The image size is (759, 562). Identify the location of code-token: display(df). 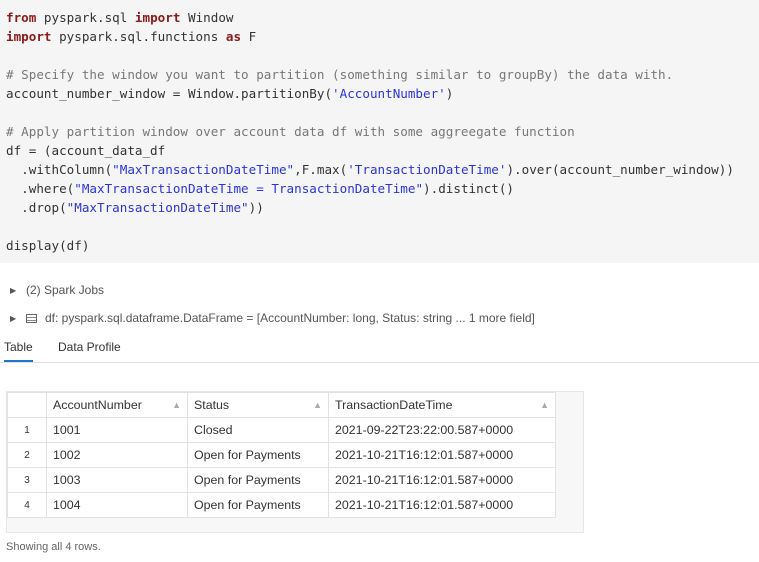
(48, 245).